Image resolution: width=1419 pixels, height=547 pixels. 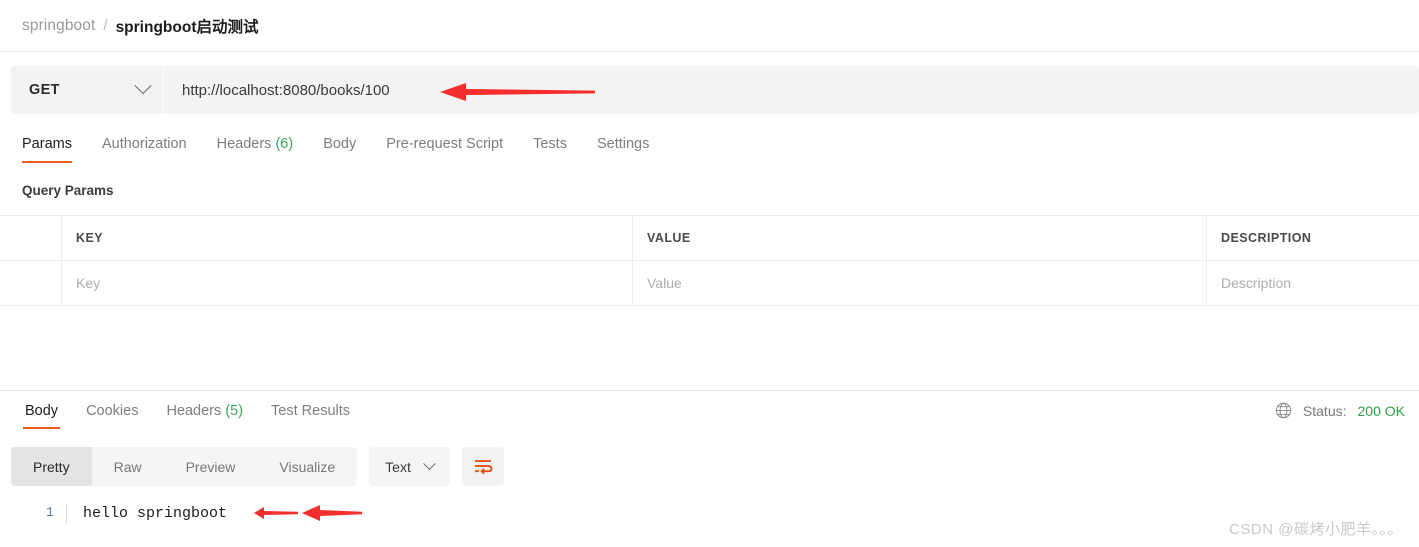 I want to click on param-description-placeholder: Description, so click(x=1256, y=283).